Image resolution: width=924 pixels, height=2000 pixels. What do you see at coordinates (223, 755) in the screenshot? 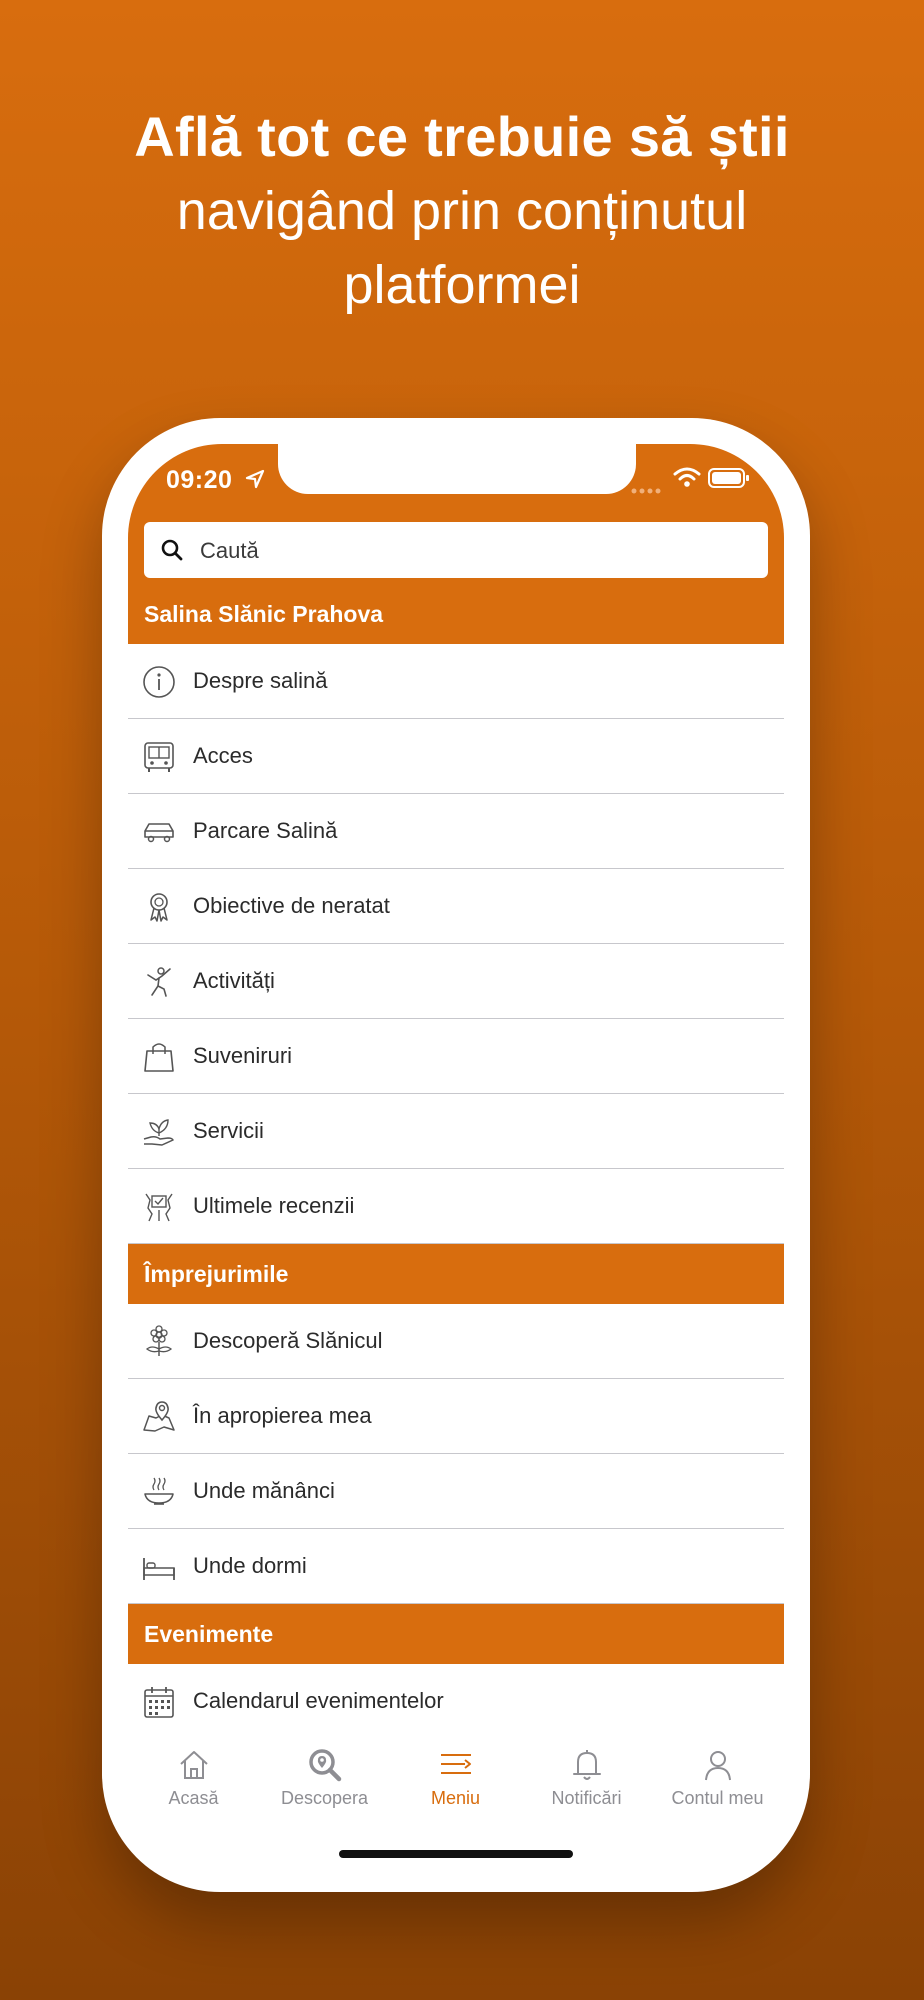
I see `menu-item-label: Acces` at bounding box center [223, 755].